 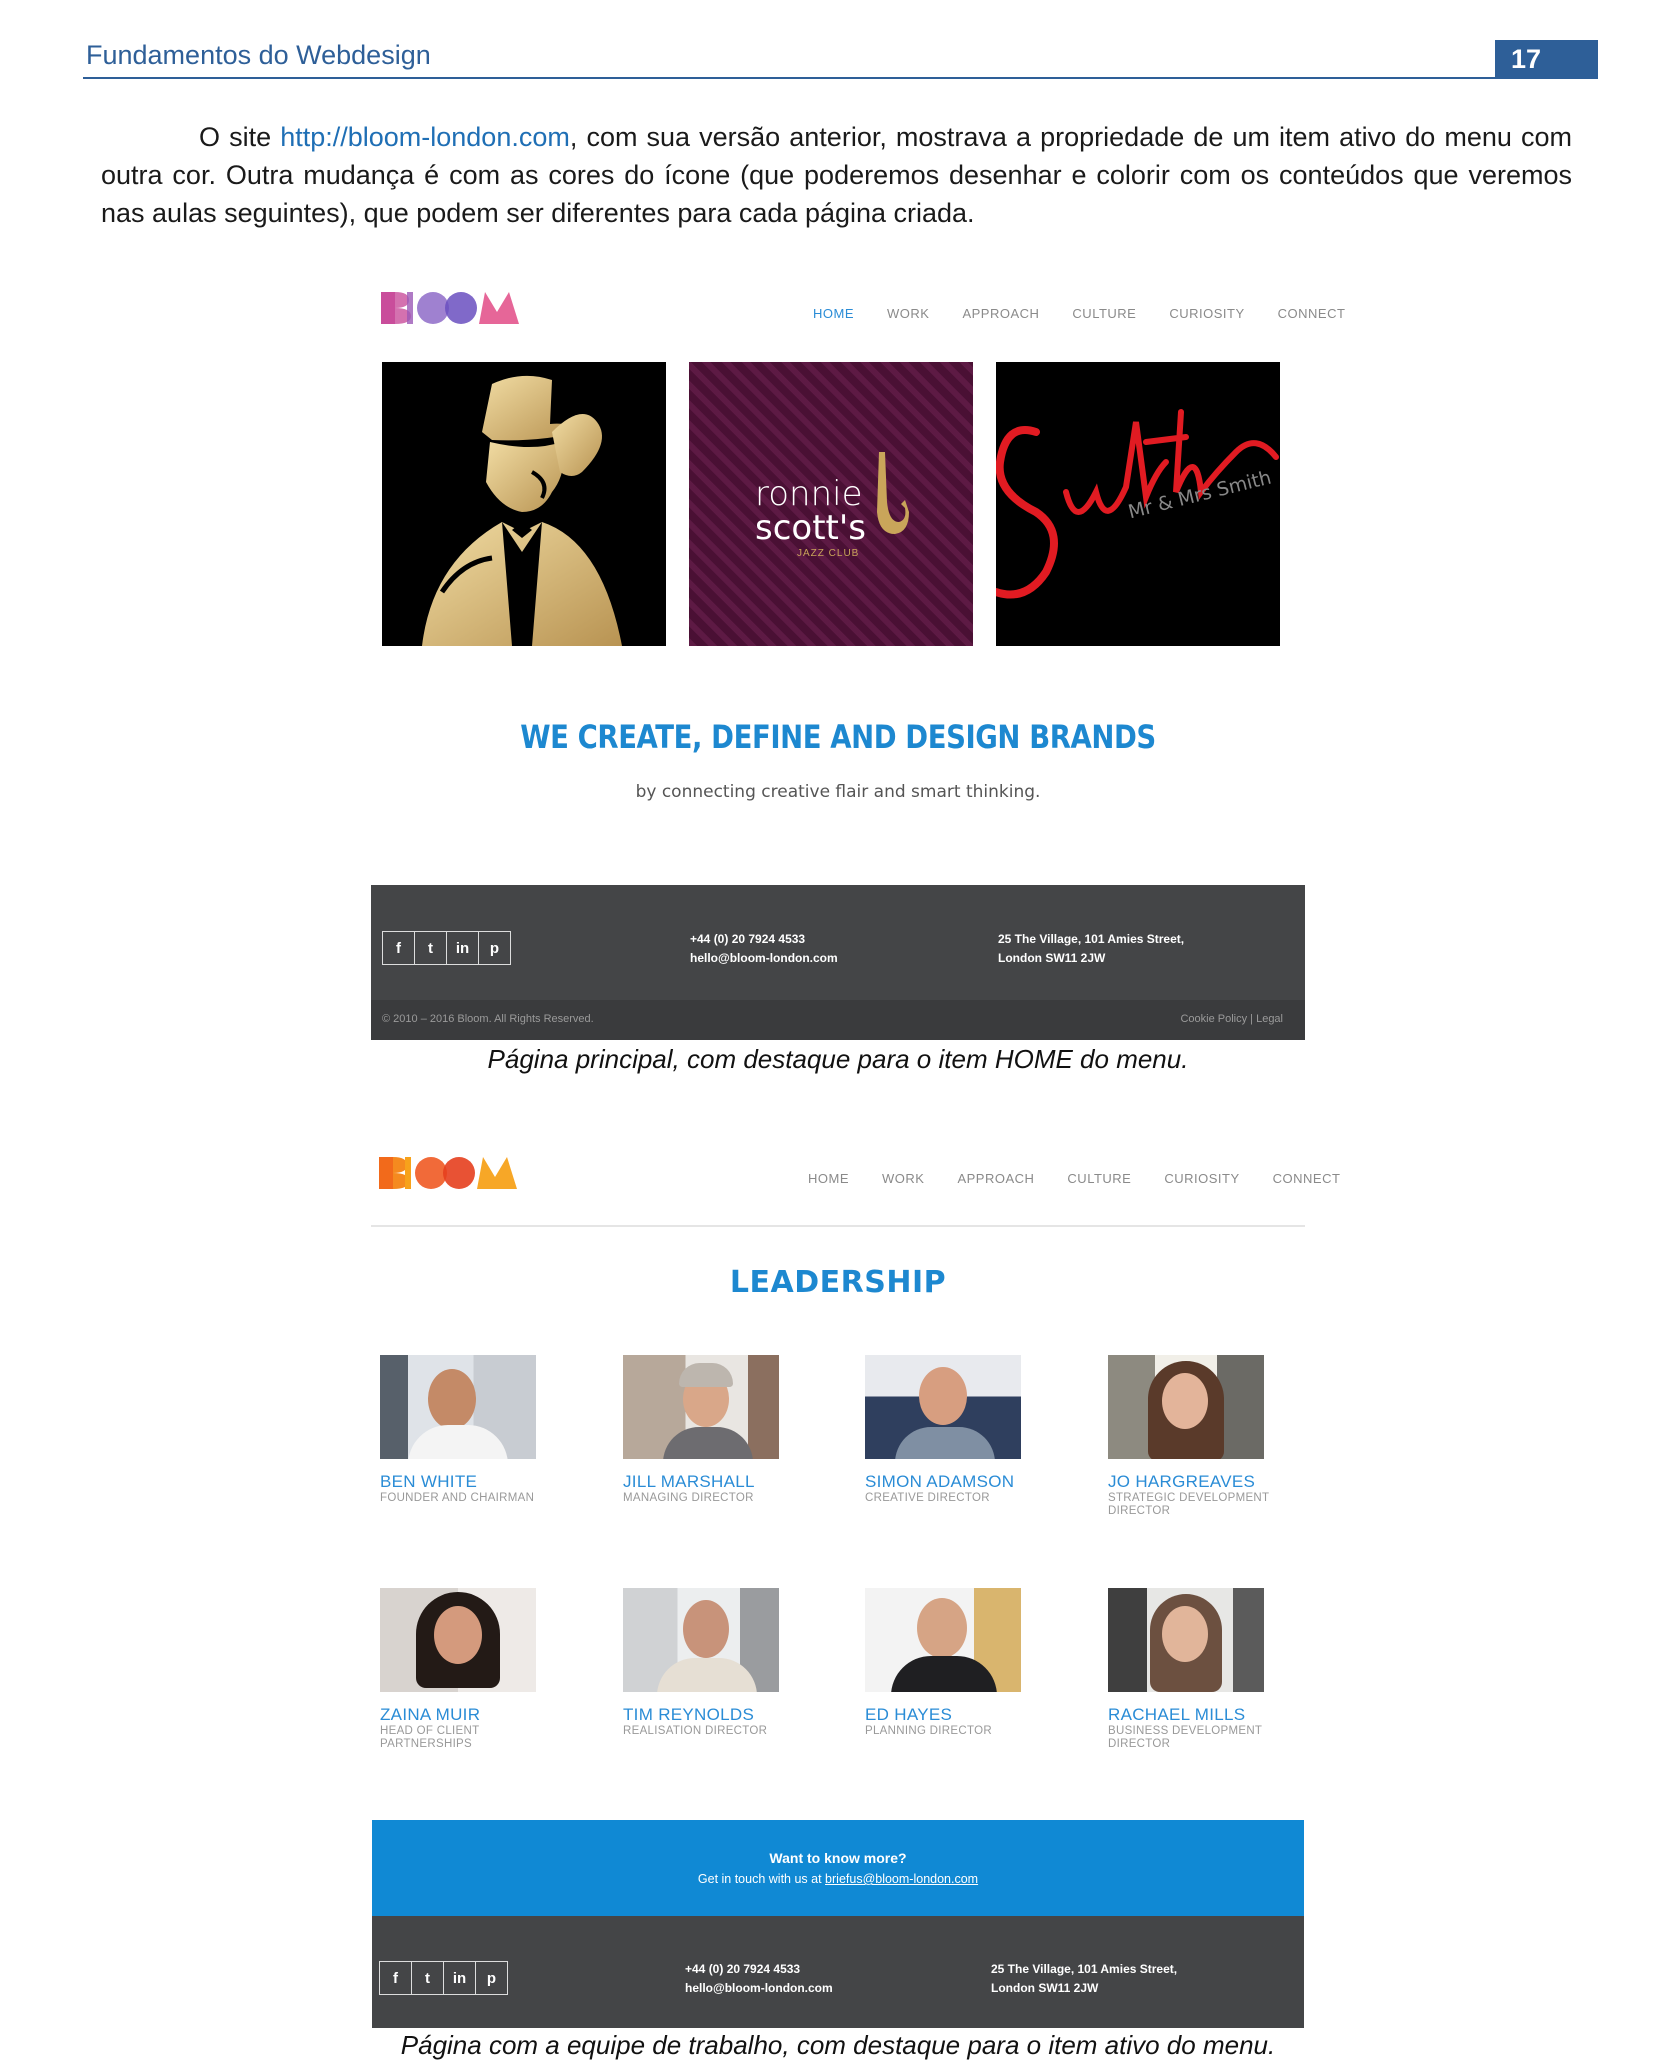 What do you see at coordinates (451, 310) in the screenshot?
I see `bloom-logo` at bounding box center [451, 310].